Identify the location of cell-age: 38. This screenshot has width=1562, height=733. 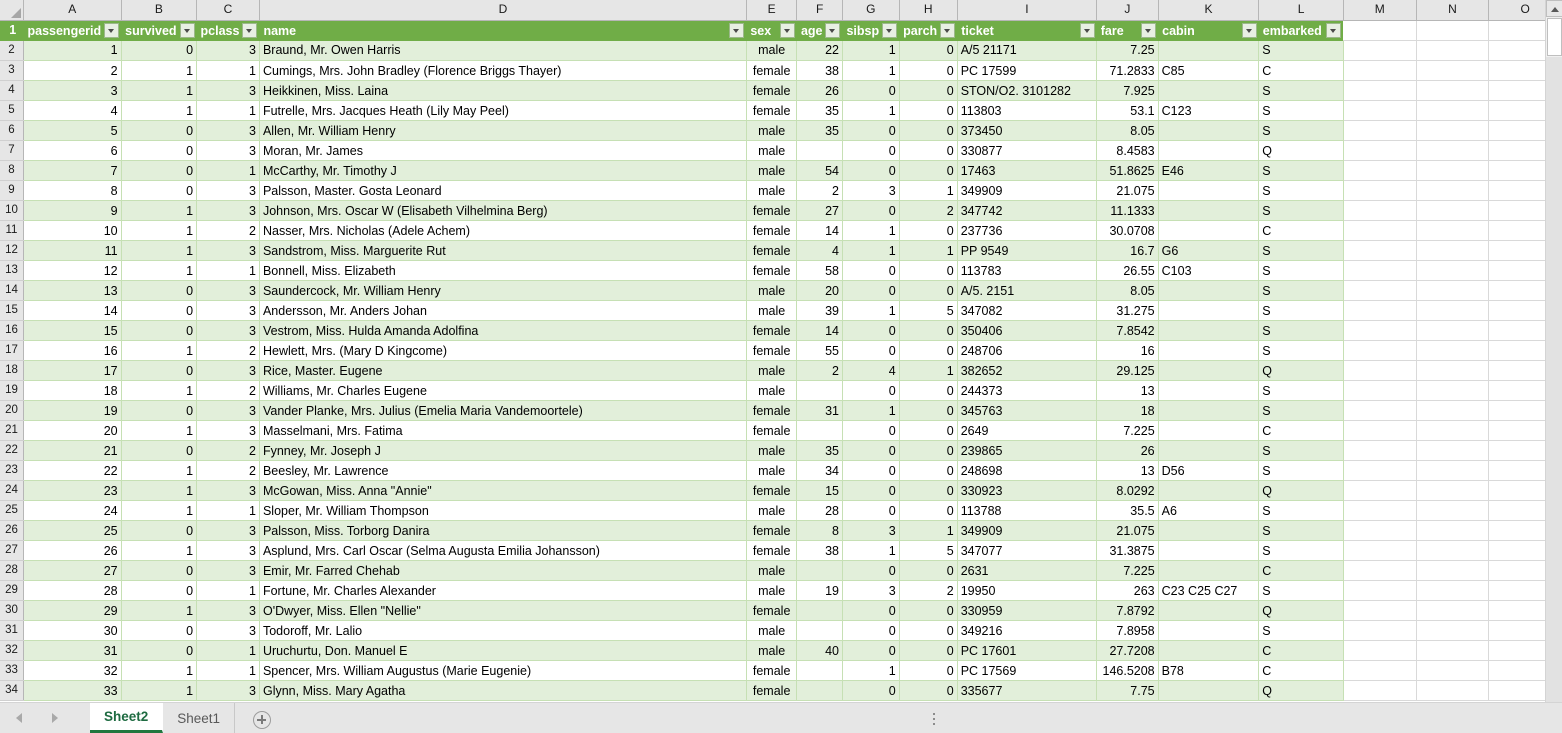
(819, 550).